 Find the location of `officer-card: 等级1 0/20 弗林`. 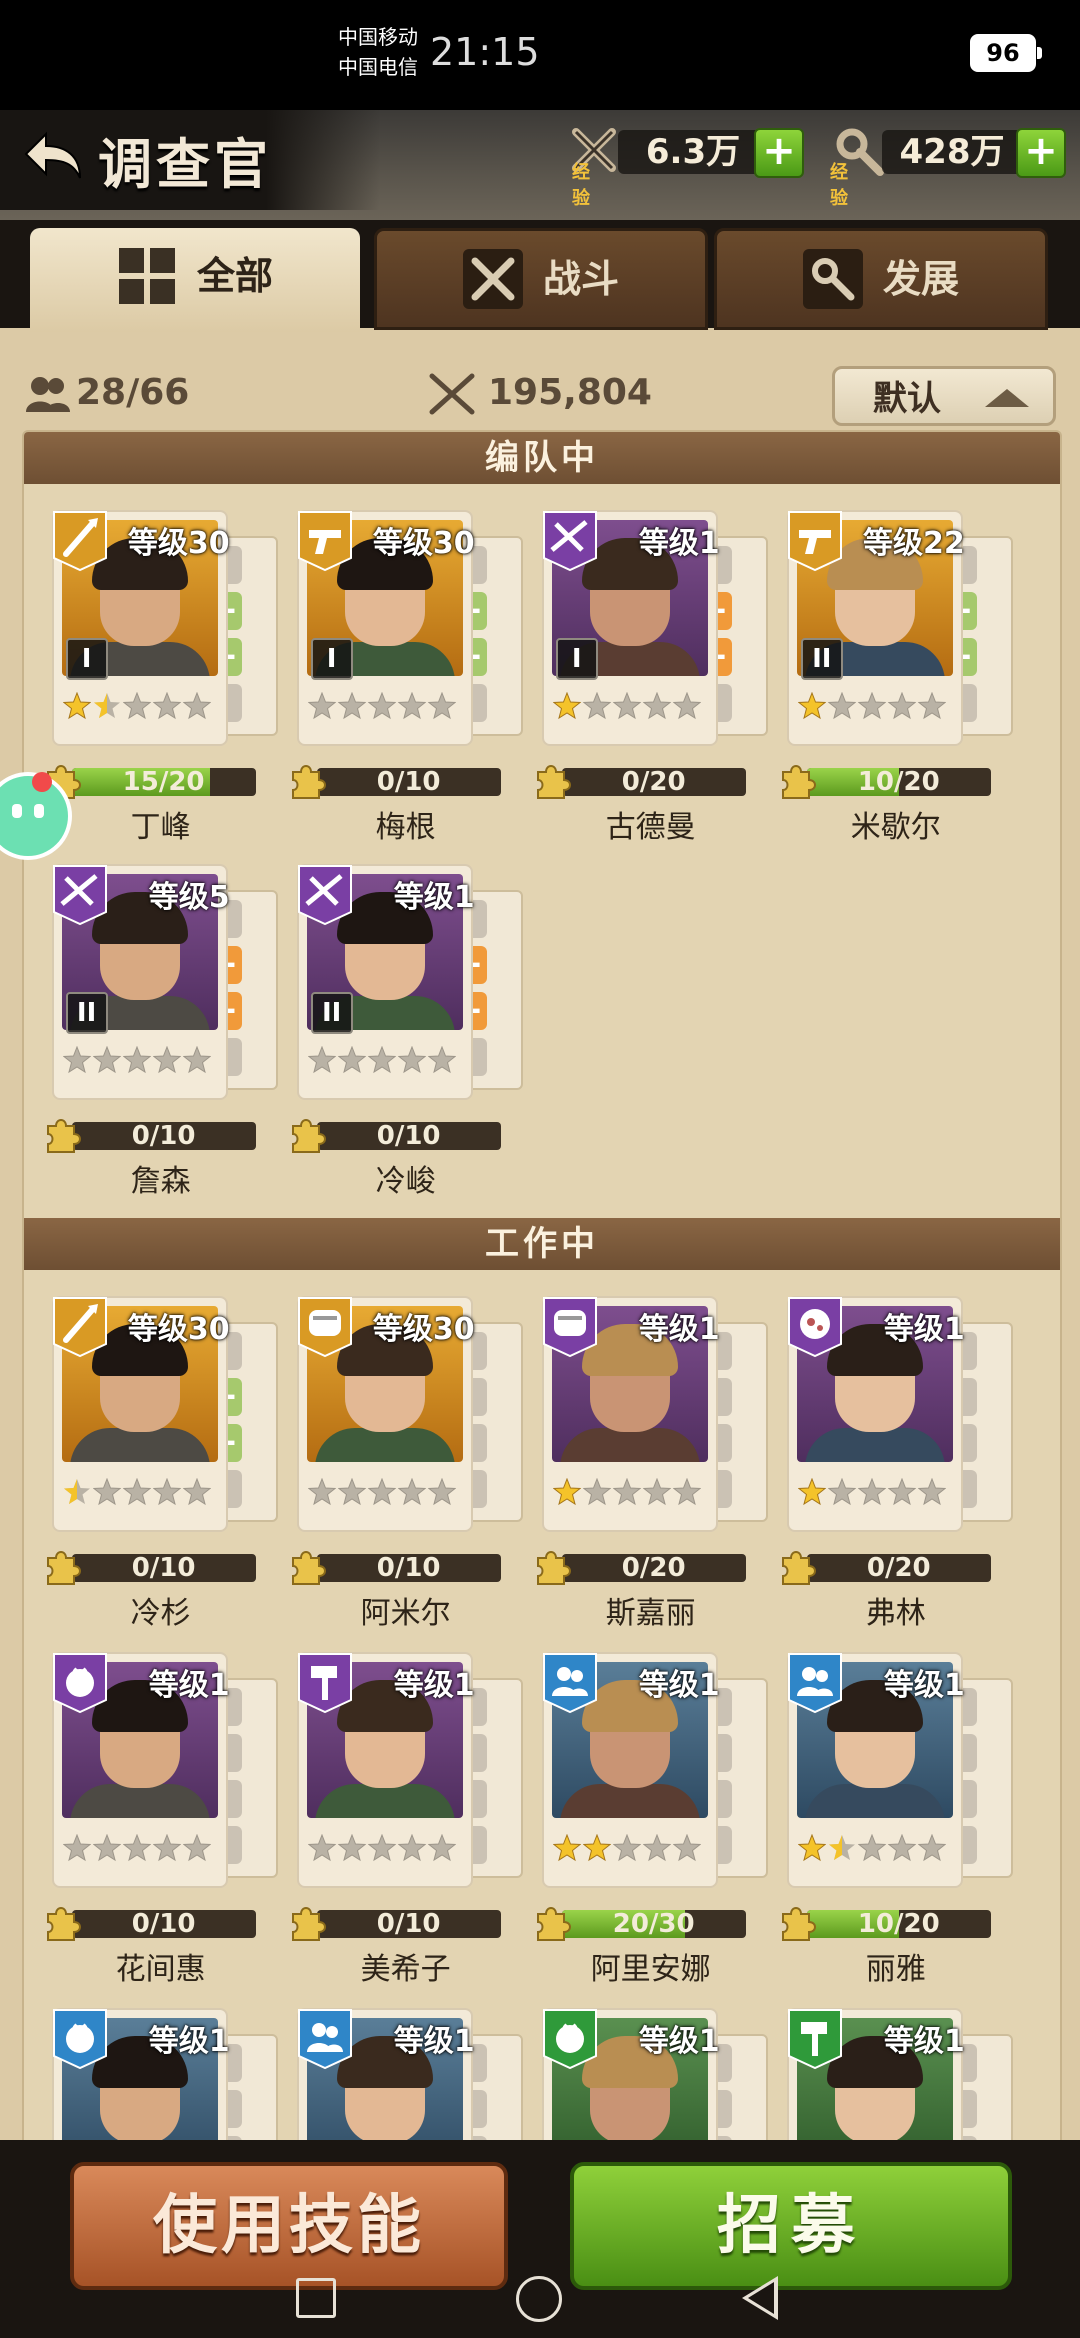

officer-card: 等级1 0/20 弗林 is located at coordinates (897, 1463).